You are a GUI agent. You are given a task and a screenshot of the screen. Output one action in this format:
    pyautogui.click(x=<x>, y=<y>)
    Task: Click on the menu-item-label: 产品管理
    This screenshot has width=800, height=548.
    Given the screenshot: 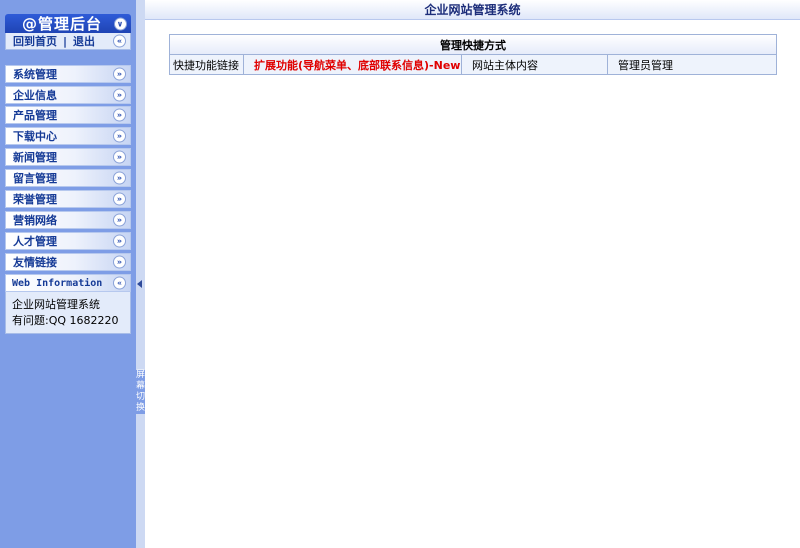 What is the action you would take?
    pyautogui.click(x=35, y=115)
    